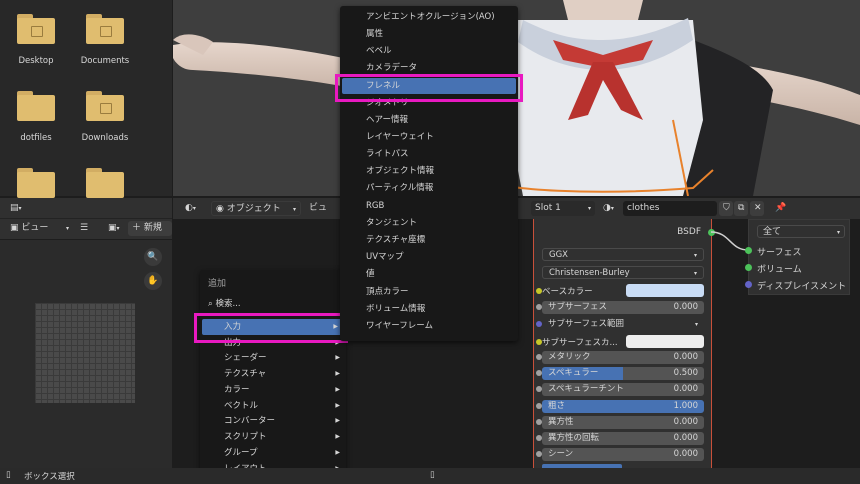 This screenshot has height=484, width=860. I want to click on sheen-field: シーン 0.000, so click(620, 454).